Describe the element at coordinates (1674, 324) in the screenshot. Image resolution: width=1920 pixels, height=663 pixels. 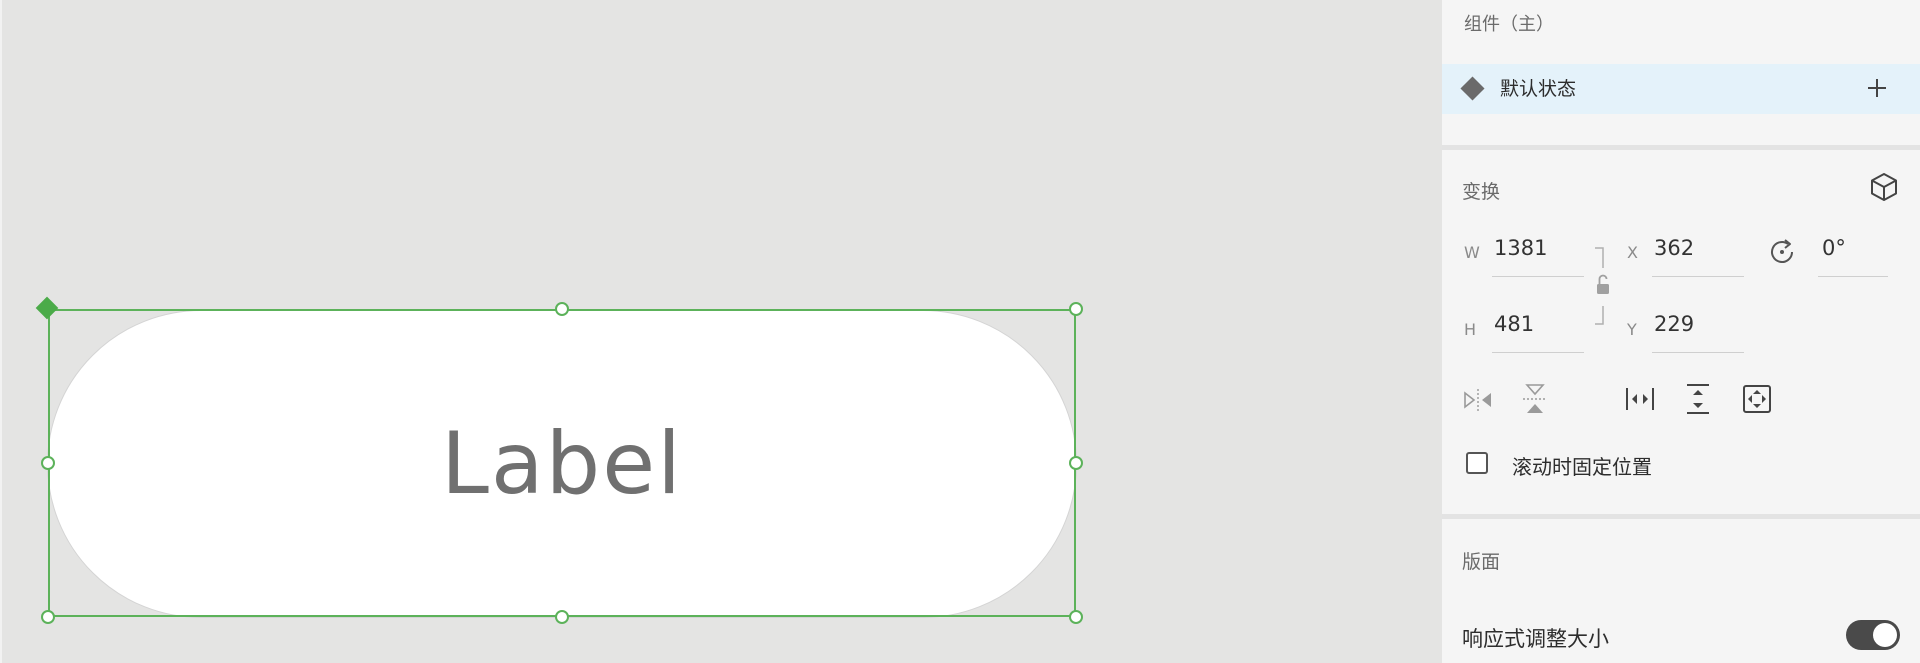
I see `y-field: 229` at that location.